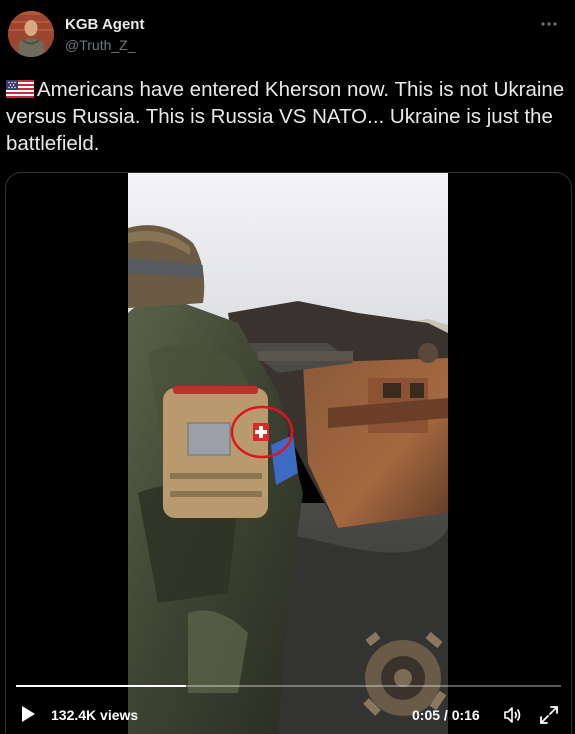 The image size is (575, 734). Describe the element at coordinates (100, 45) in the screenshot. I see `author-handle: @Truth_Z_` at that location.